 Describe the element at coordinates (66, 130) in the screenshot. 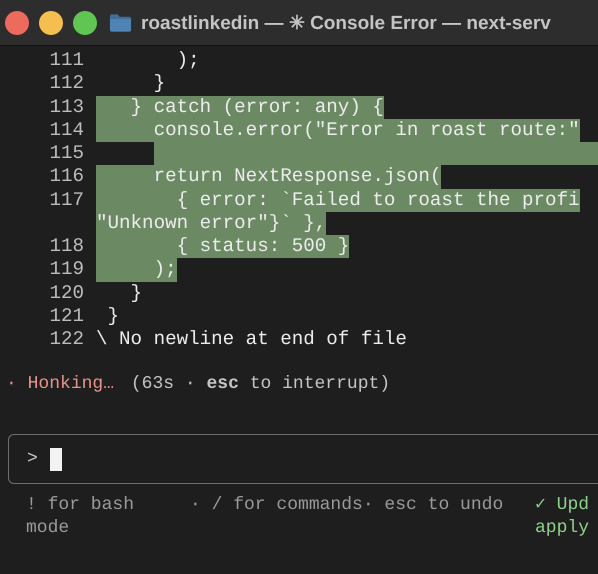

I see `line-number: 114` at that location.